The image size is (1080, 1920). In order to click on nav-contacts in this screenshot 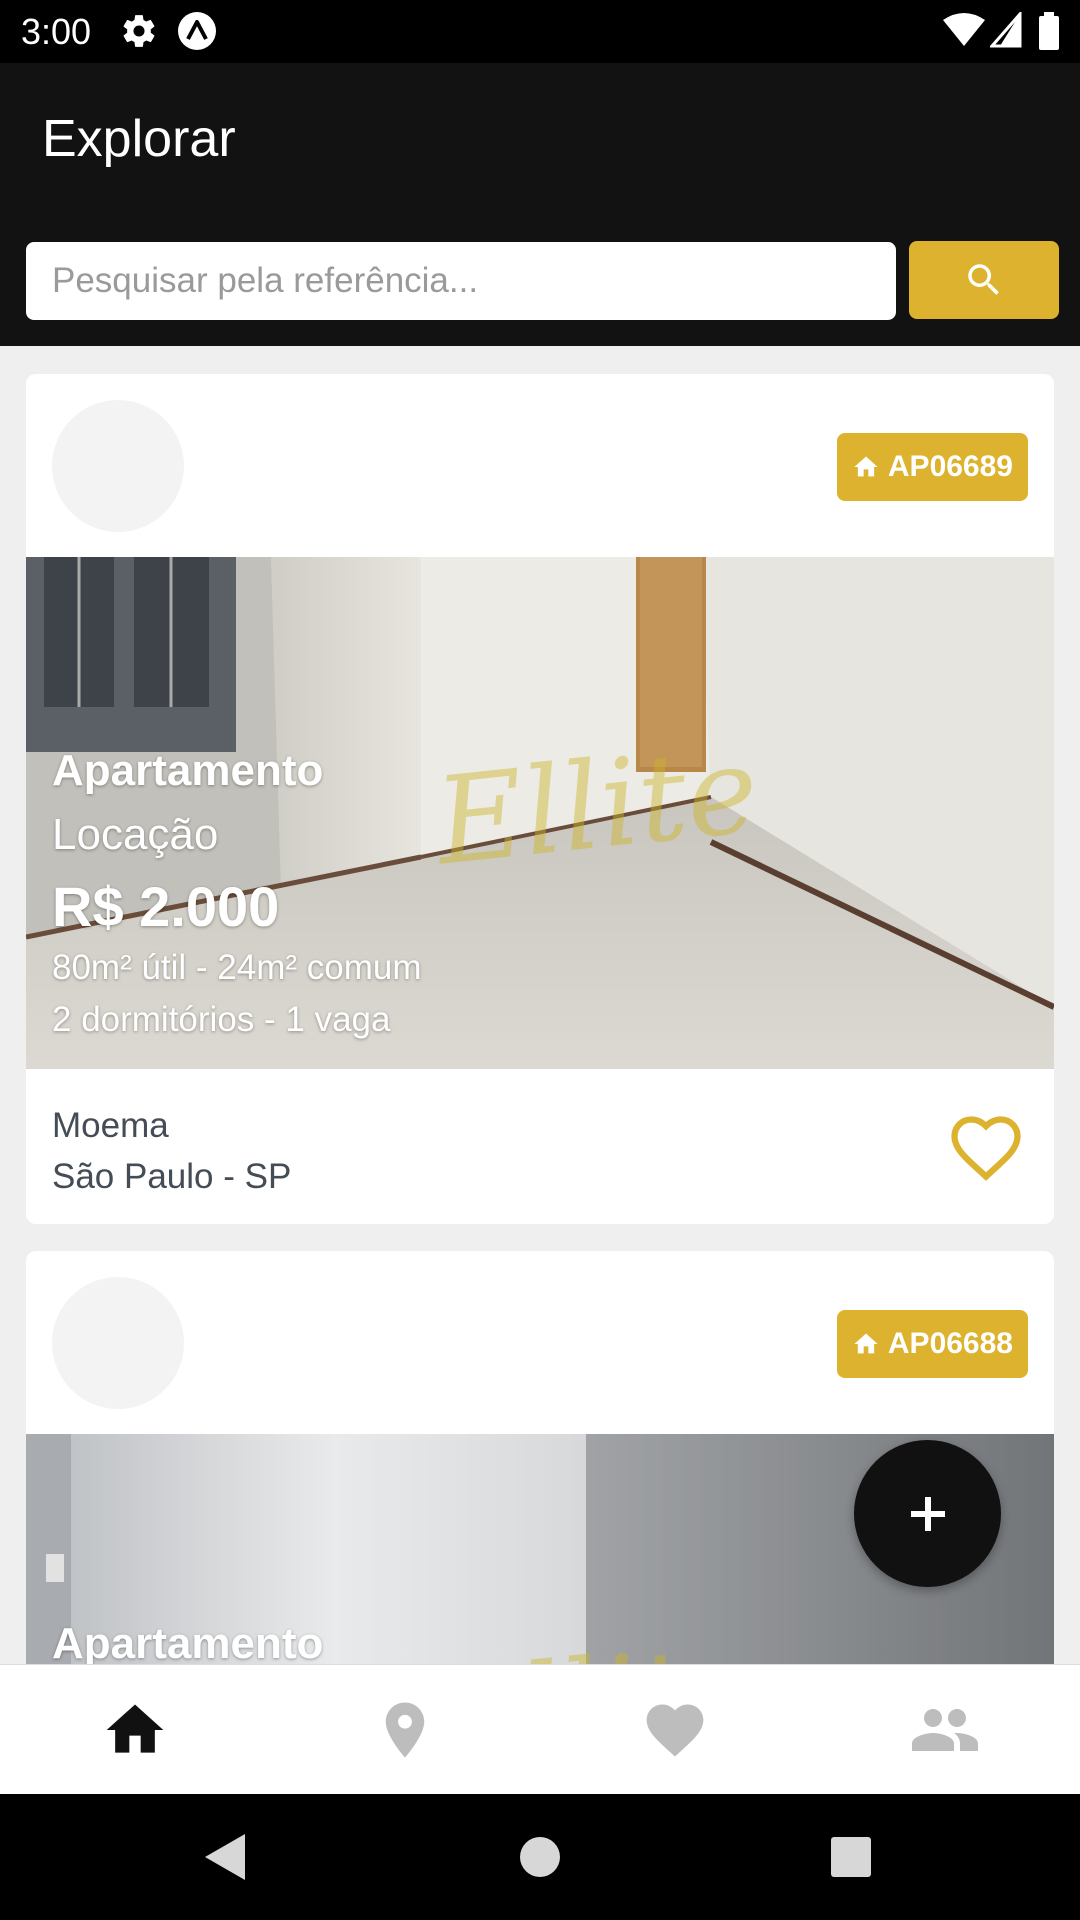, I will do `click(945, 1730)`.